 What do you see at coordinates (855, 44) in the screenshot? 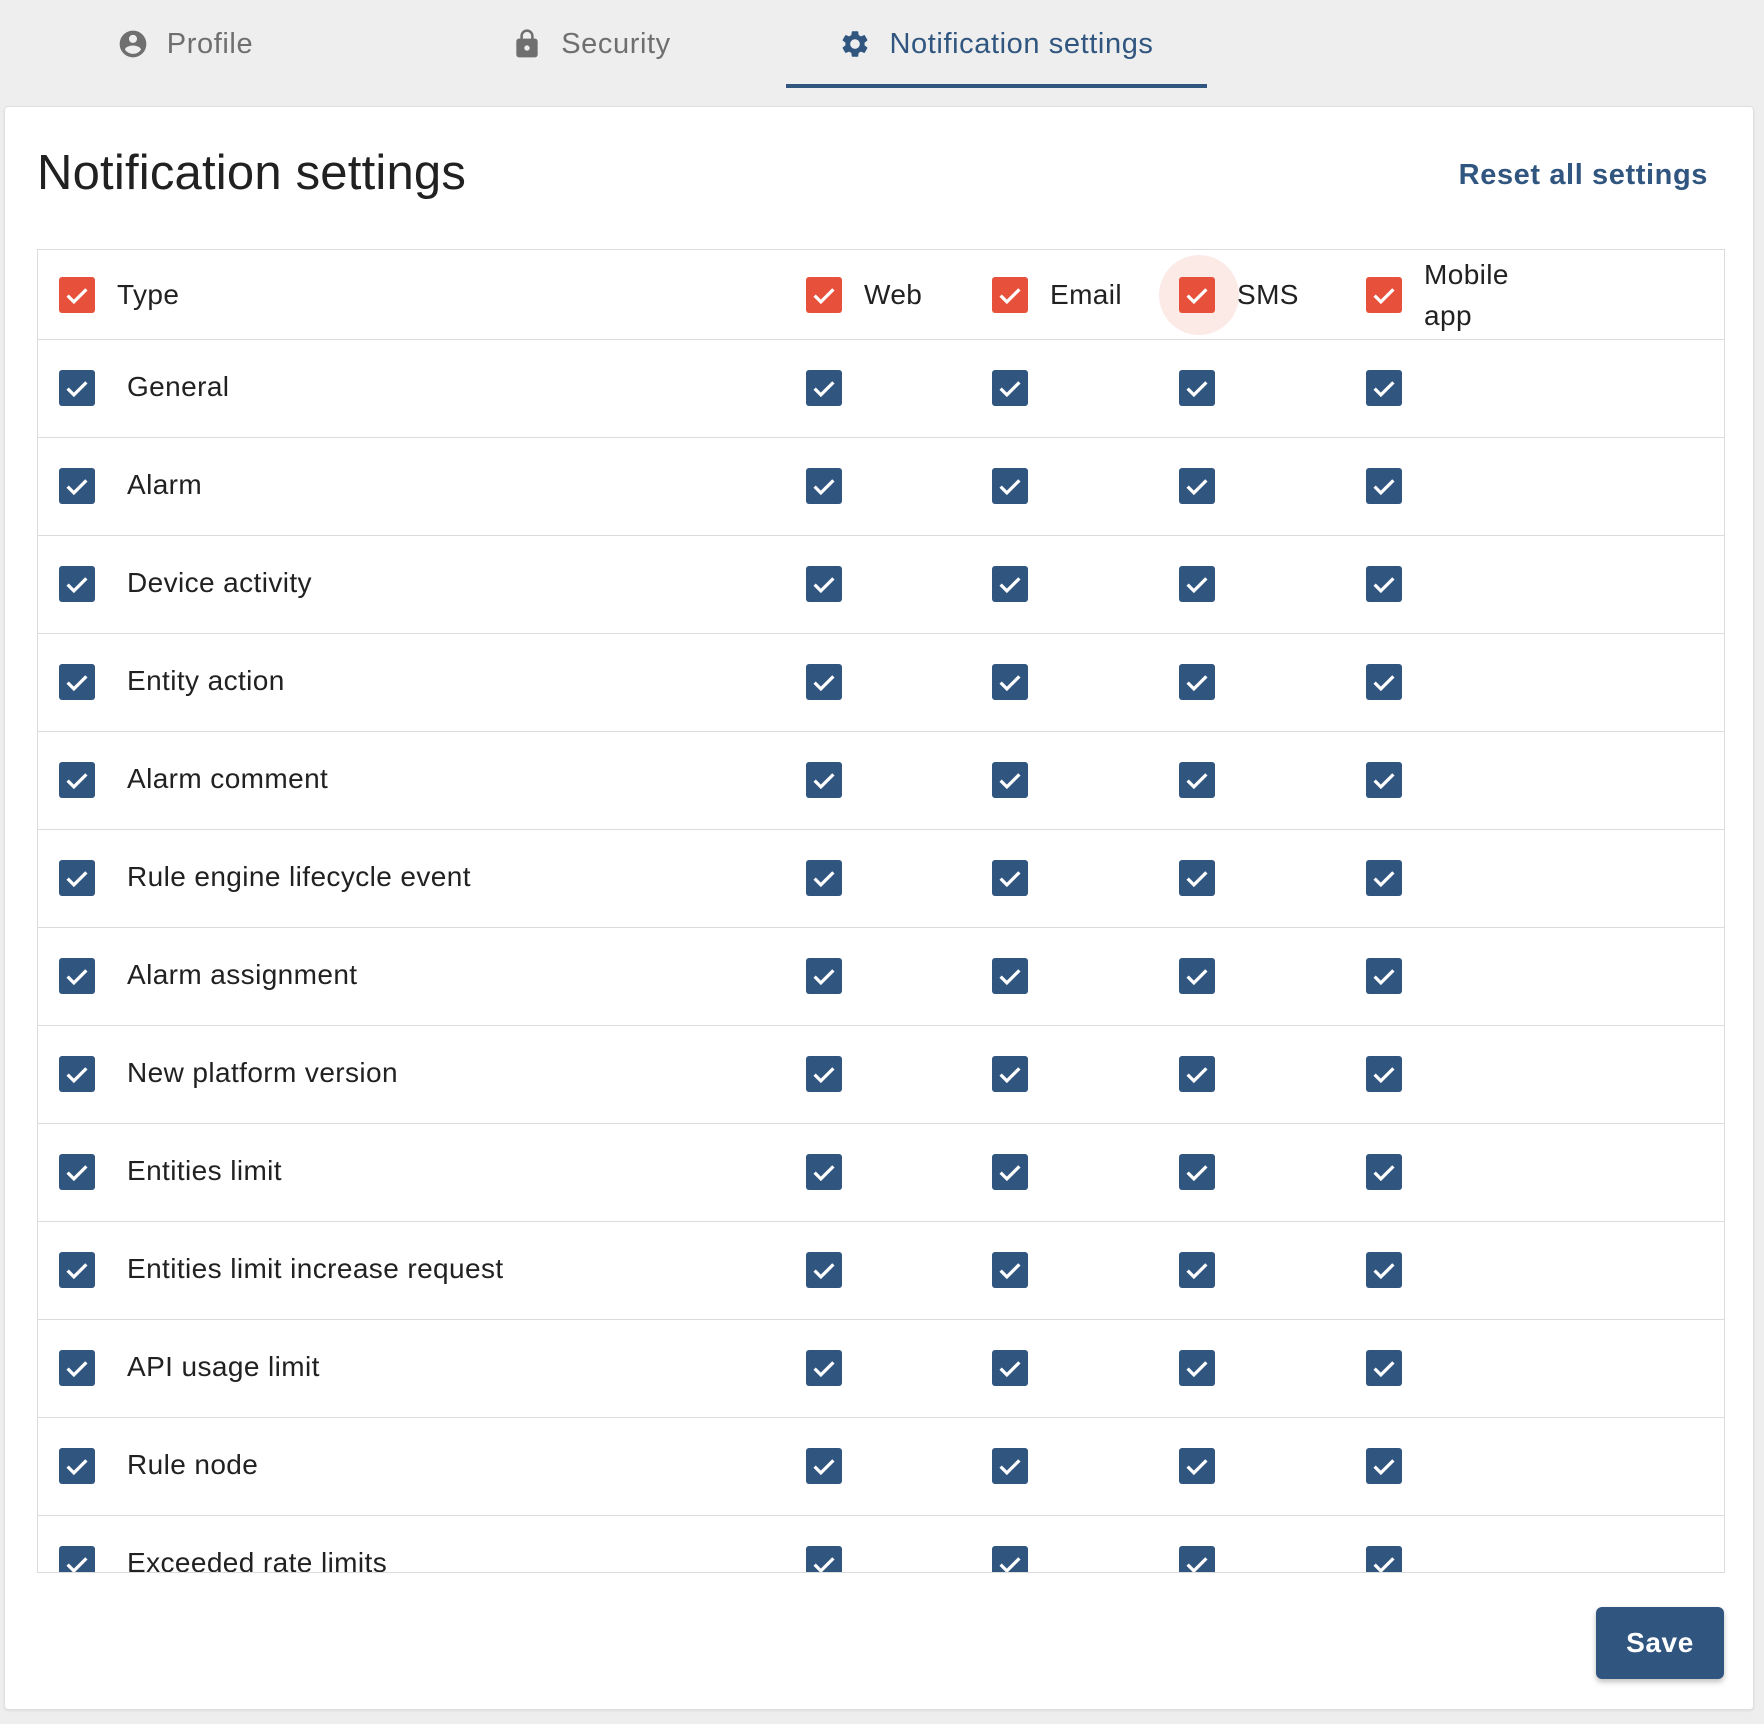
I see `gear-icon` at bounding box center [855, 44].